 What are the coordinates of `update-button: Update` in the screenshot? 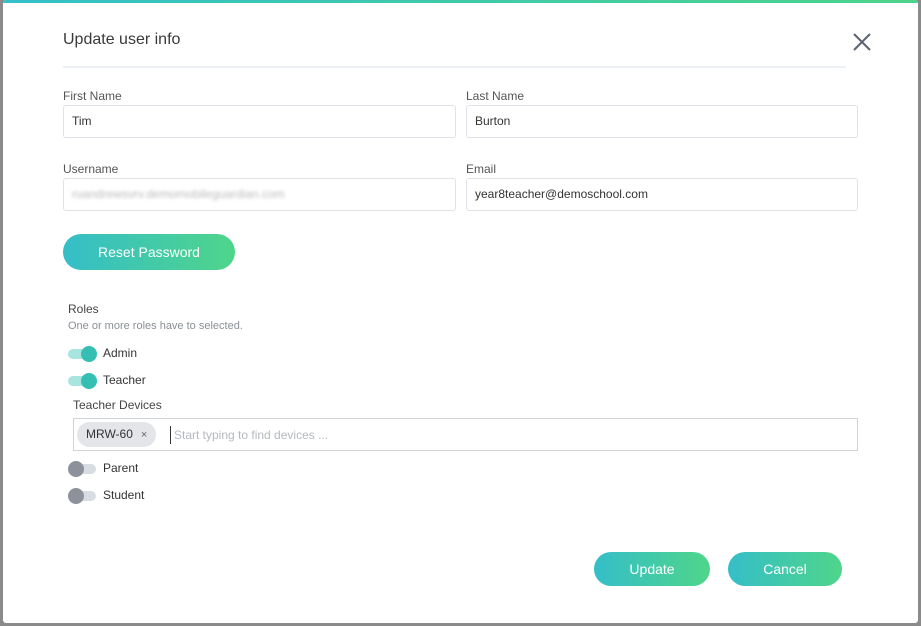 It's located at (652, 569).